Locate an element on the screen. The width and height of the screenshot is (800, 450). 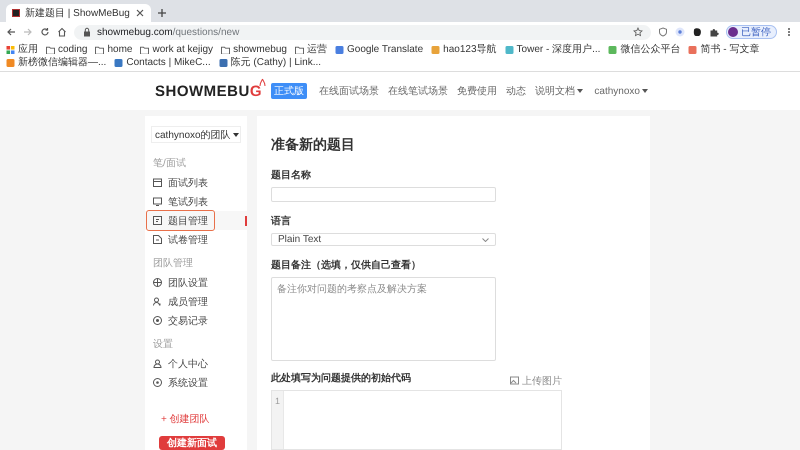
file-icon is located at coordinates (157, 239).